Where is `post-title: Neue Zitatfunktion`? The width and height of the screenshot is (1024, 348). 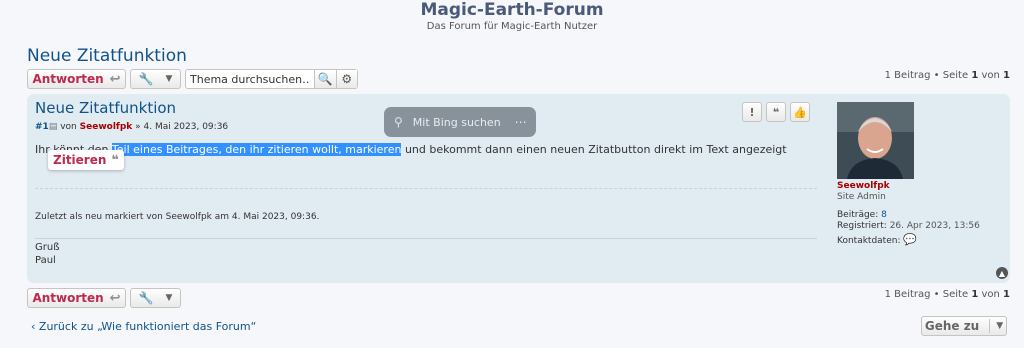 post-title: Neue Zitatfunktion is located at coordinates (105, 108).